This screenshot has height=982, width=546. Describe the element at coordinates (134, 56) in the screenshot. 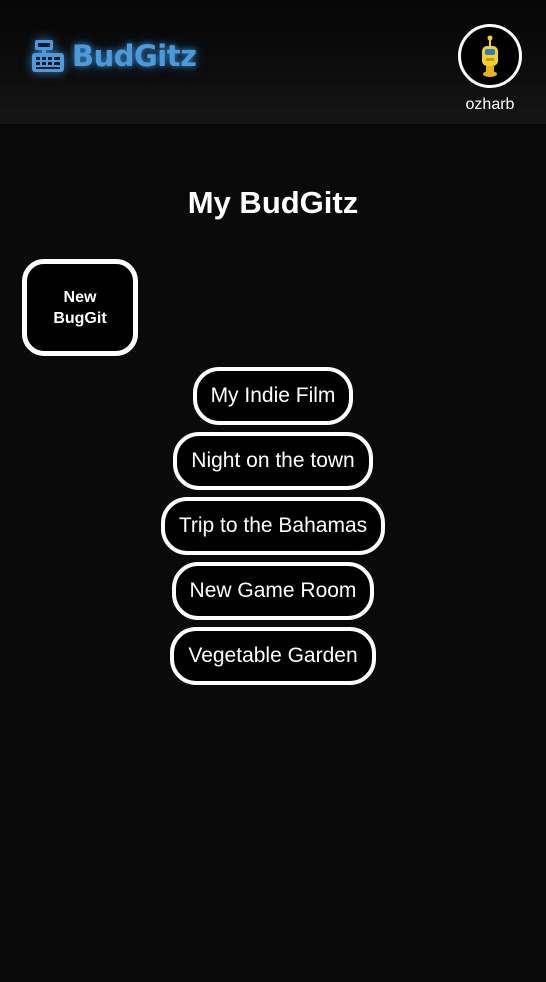

I see `app-name: BudGitz` at that location.